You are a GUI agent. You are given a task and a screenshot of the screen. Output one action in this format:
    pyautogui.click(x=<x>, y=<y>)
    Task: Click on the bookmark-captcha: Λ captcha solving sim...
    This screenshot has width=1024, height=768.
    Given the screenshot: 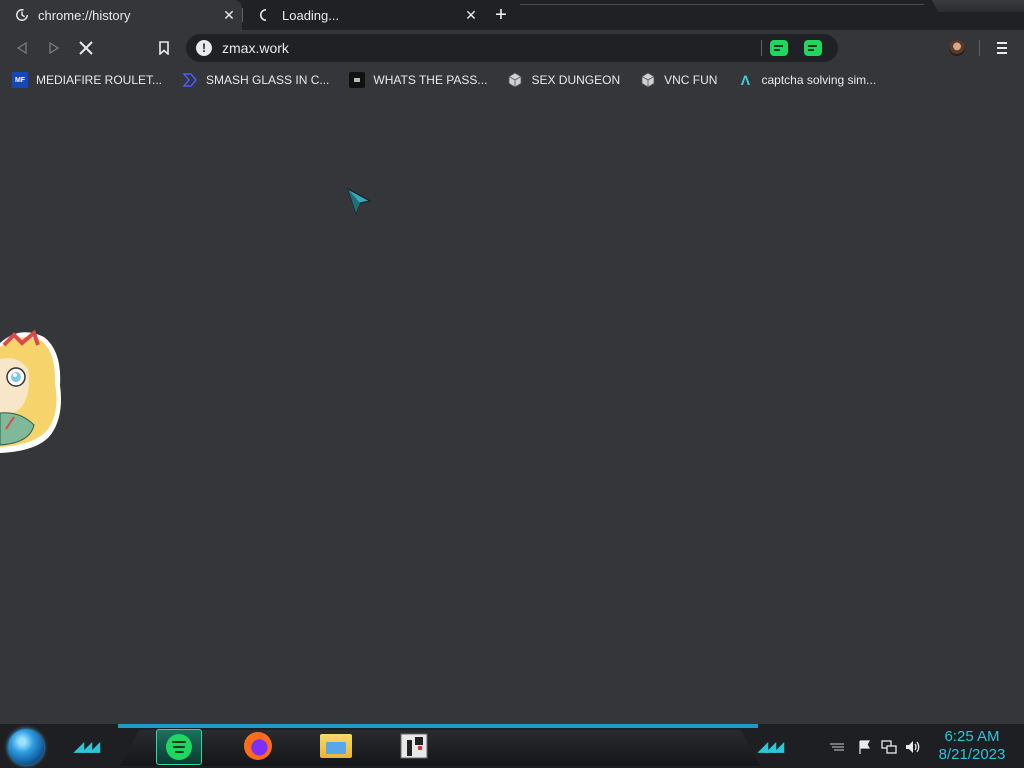 What is the action you would take?
    pyautogui.click(x=804, y=80)
    